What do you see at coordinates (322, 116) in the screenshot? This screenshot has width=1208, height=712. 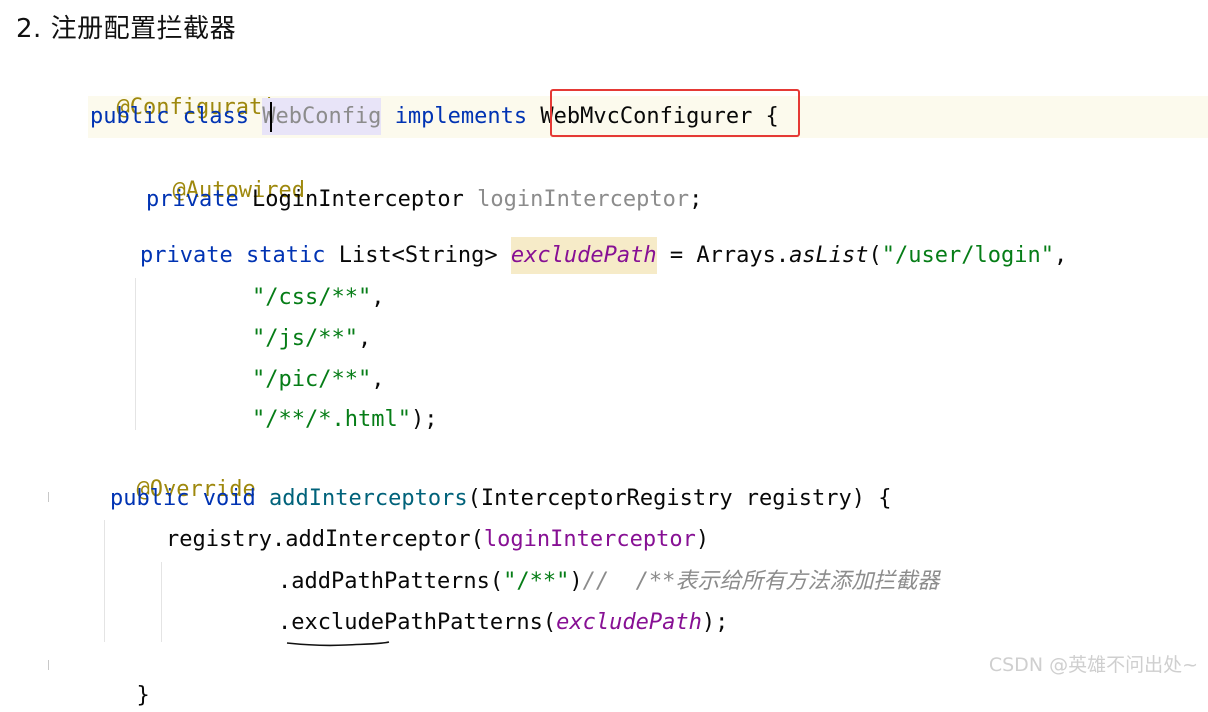 I see `class-name: WebConfig` at bounding box center [322, 116].